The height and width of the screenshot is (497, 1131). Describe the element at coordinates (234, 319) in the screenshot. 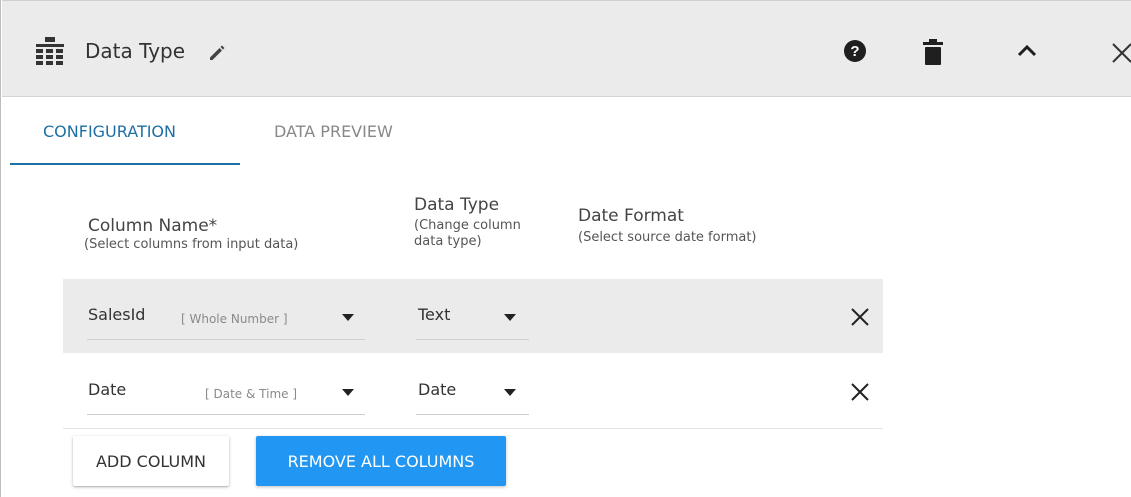

I see `column-source-type: [ Whole Number ]` at that location.